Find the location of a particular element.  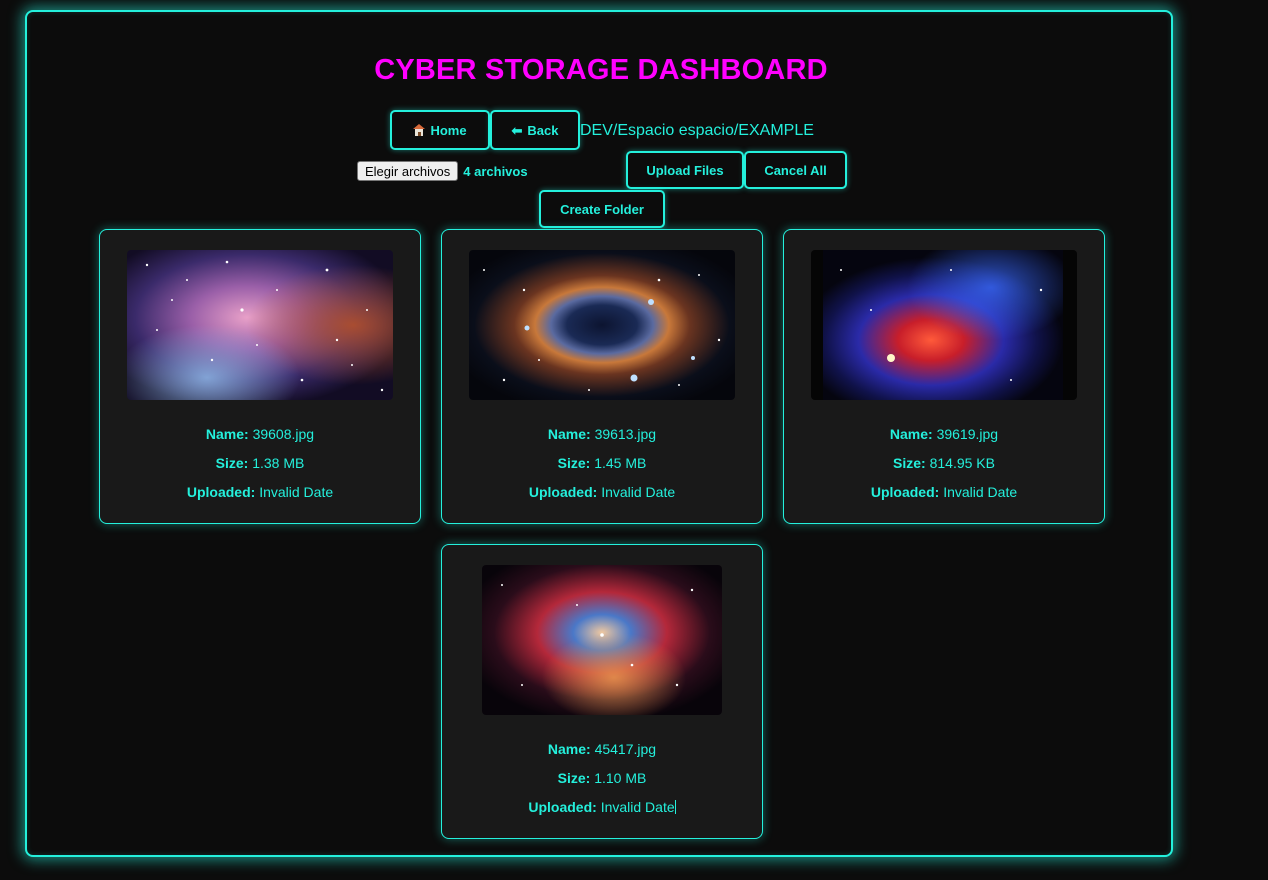

file-name-row: Name: 39608.jpg is located at coordinates (260, 434).